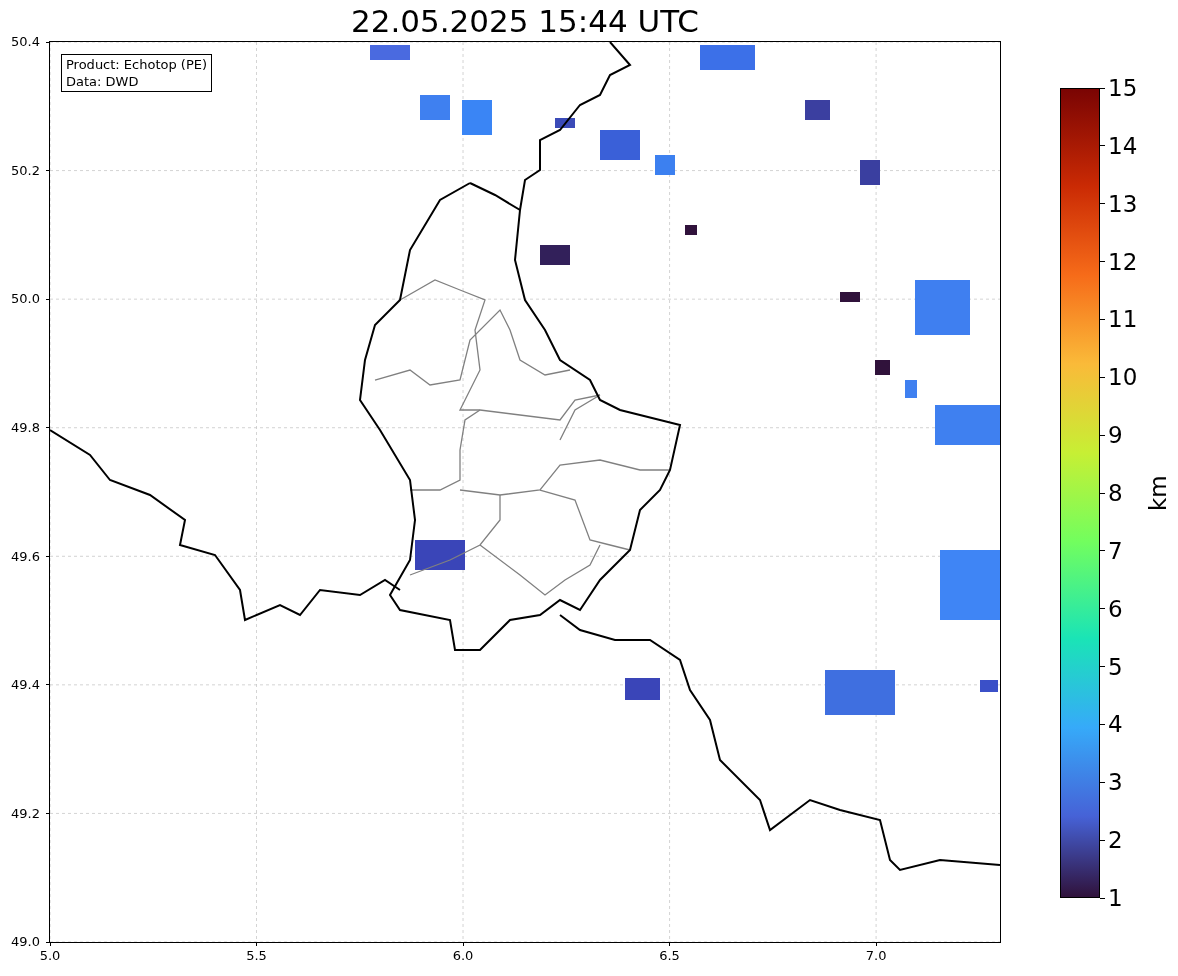 This screenshot has height=976, width=1178. What do you see at coordinates (525, 21) in the screenshot?
I see `chart-title: 22.05.2025 15:44 UTC` at bounding box center [525, 21].